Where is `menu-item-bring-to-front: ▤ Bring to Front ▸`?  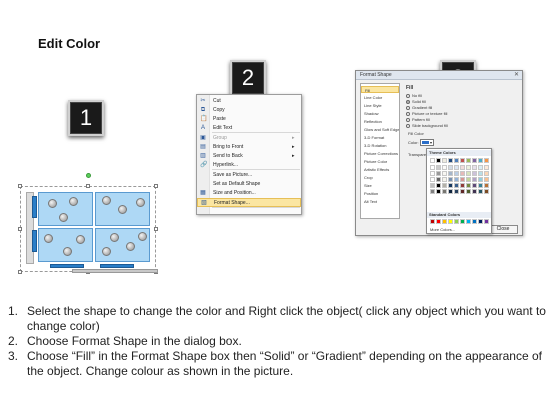 menu-item-bring-to-front: ▤ Bring to Front ▸ is located at coordinates (249, 147).